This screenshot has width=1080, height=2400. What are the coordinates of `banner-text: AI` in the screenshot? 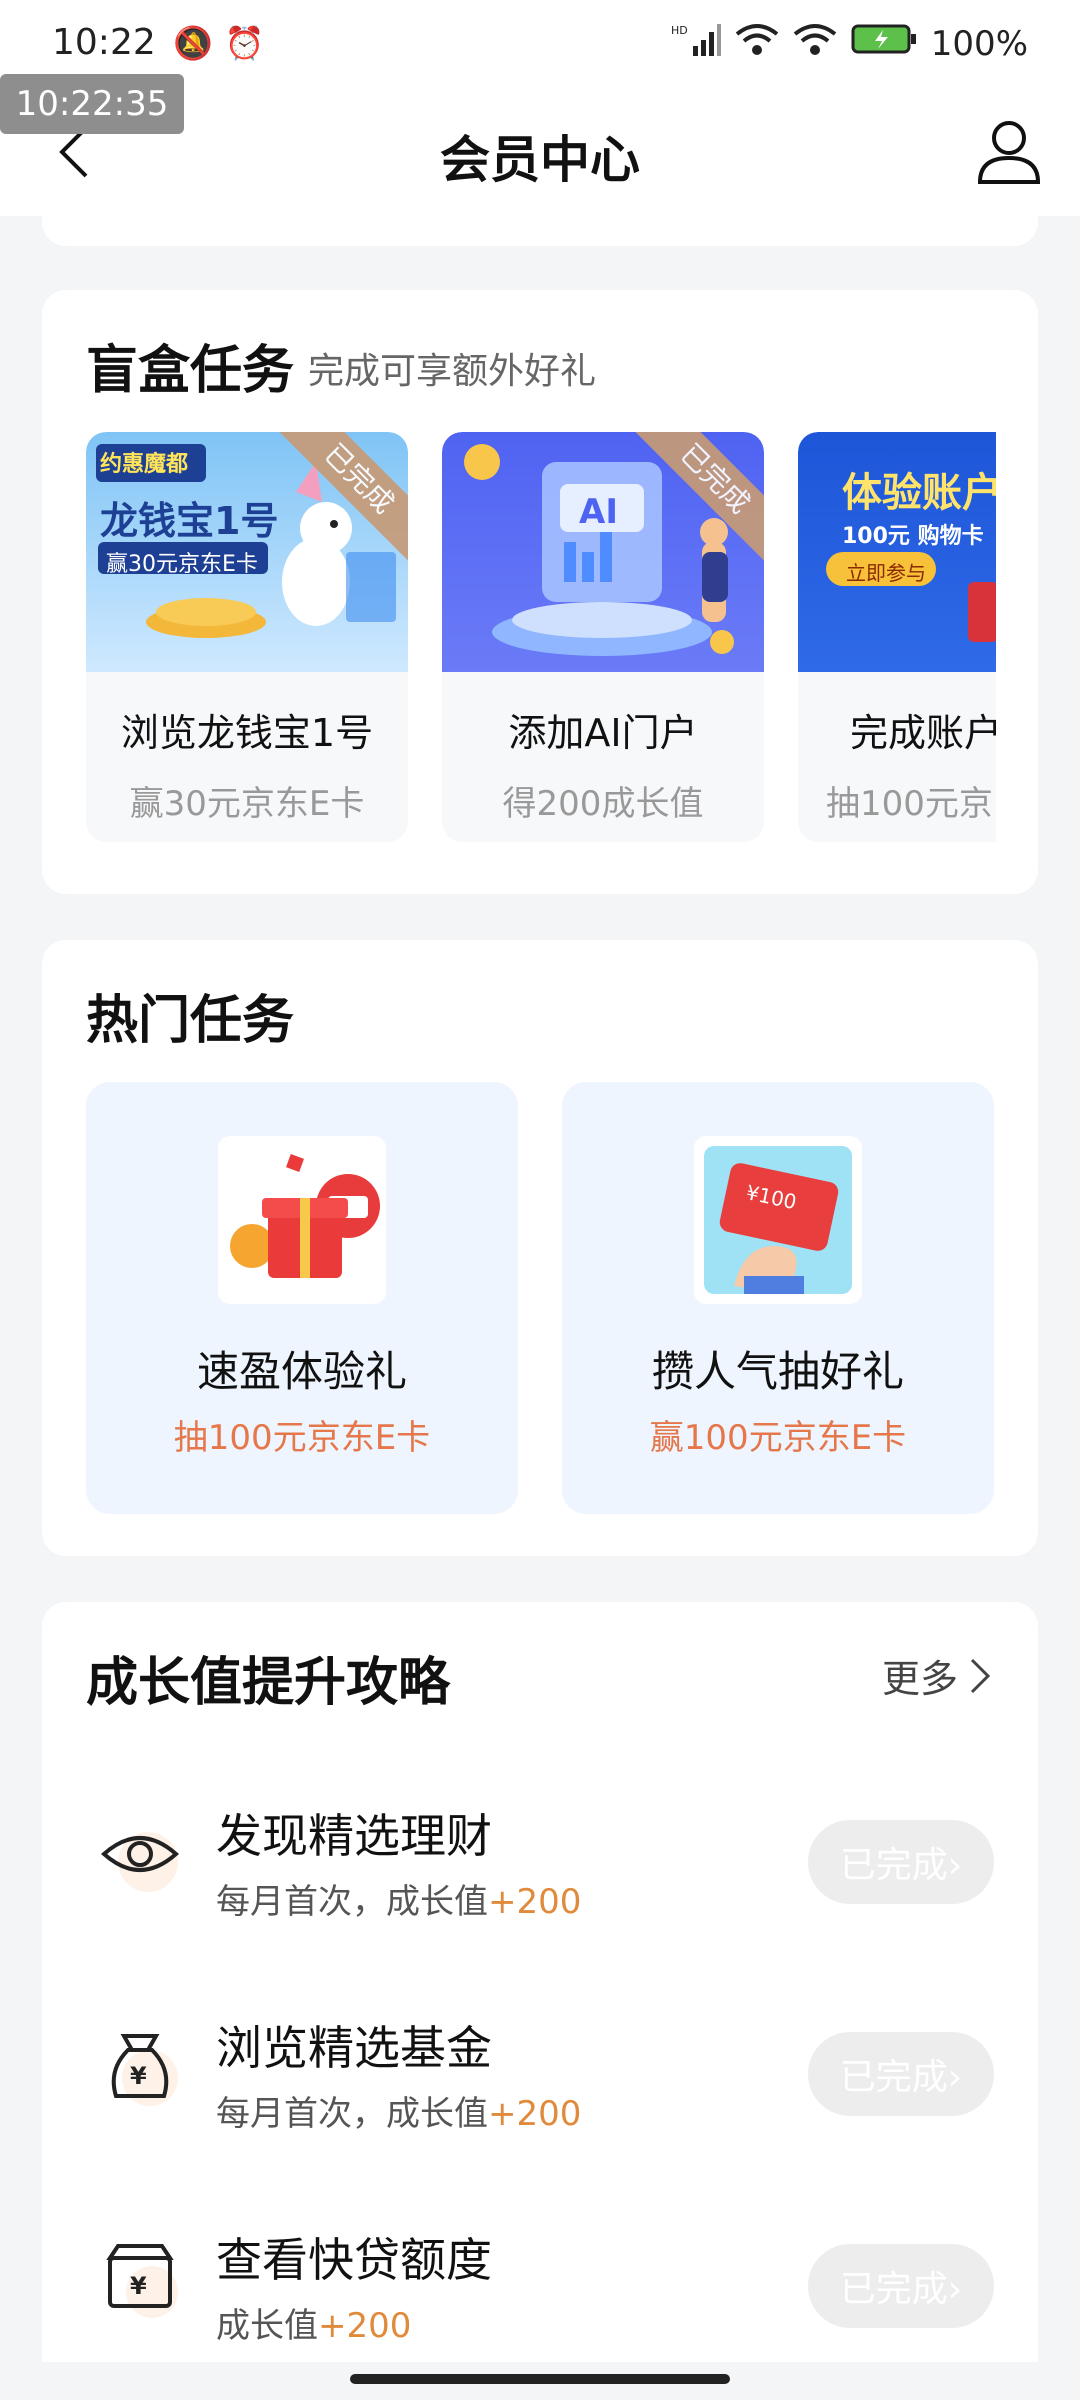 It's located at (598, 512).